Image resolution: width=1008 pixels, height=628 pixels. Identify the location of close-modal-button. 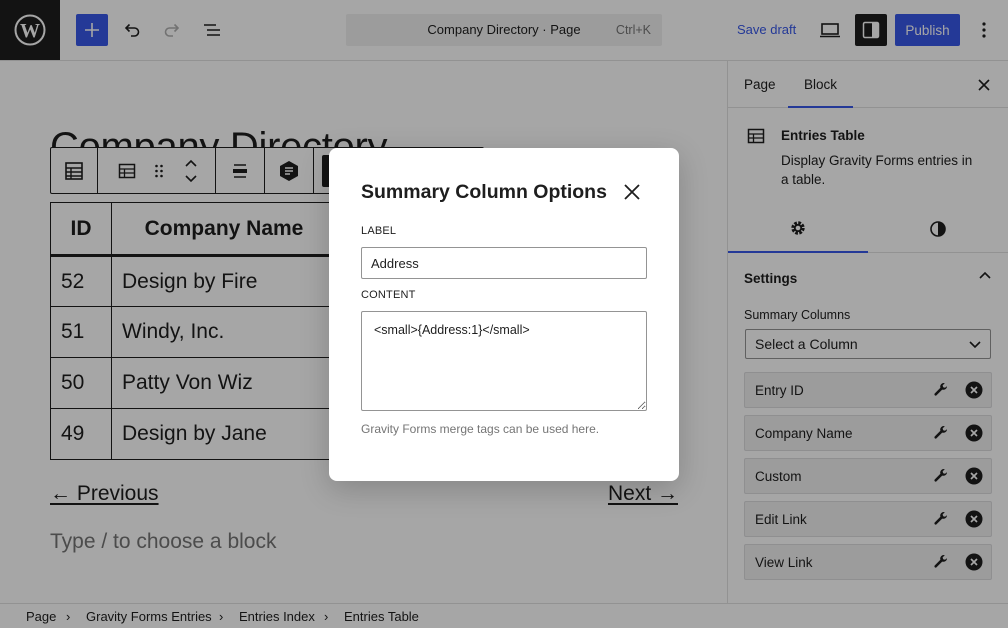
(632, 192).